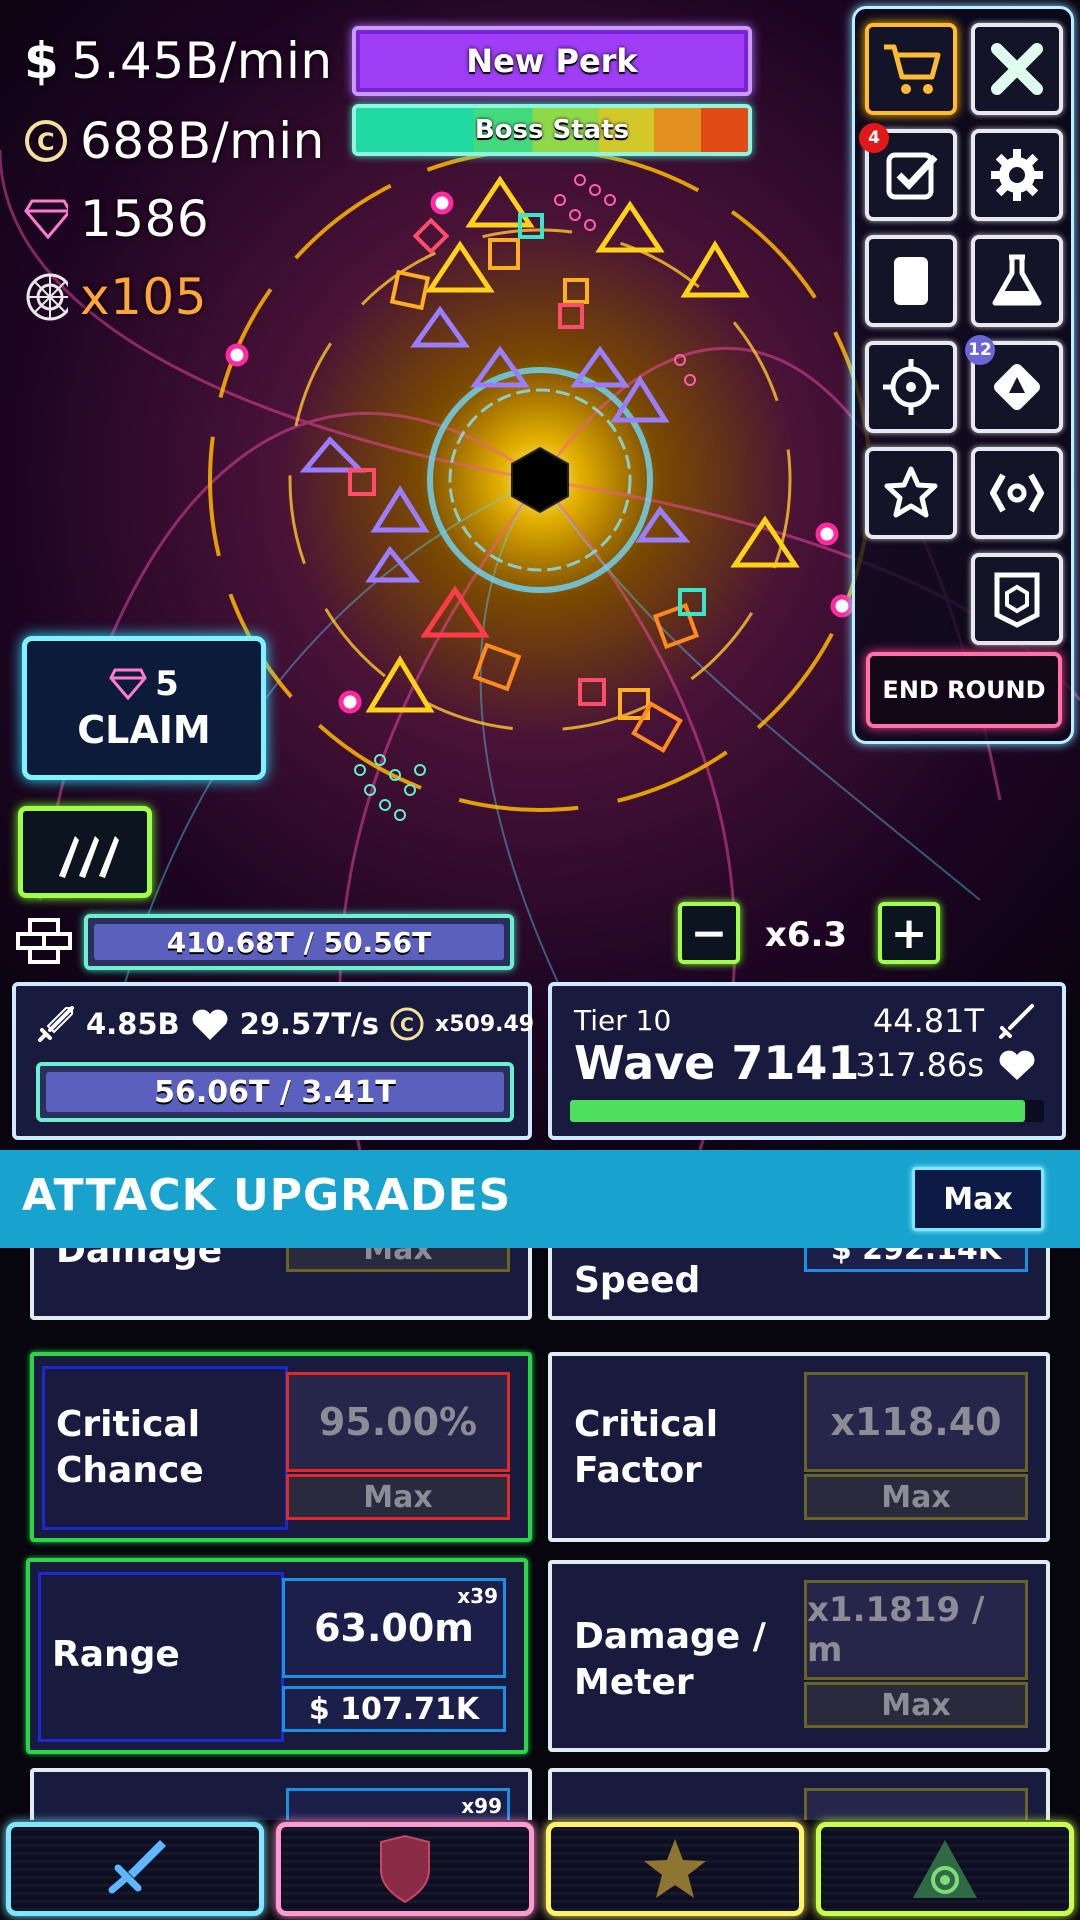 Image resolution: width=1080 pixels, height=1920 pixels. I want to click on wave-timer: 317.86s, so click(945, 1065).